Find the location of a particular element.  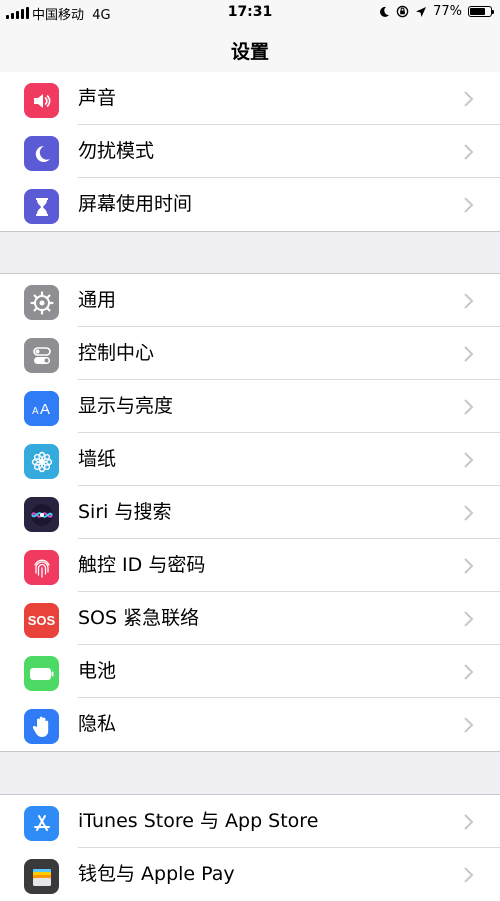

settings-group-3: iTunes Store 与 App Store 钱包与 Apple Pay is located at coordinates (250, 847).